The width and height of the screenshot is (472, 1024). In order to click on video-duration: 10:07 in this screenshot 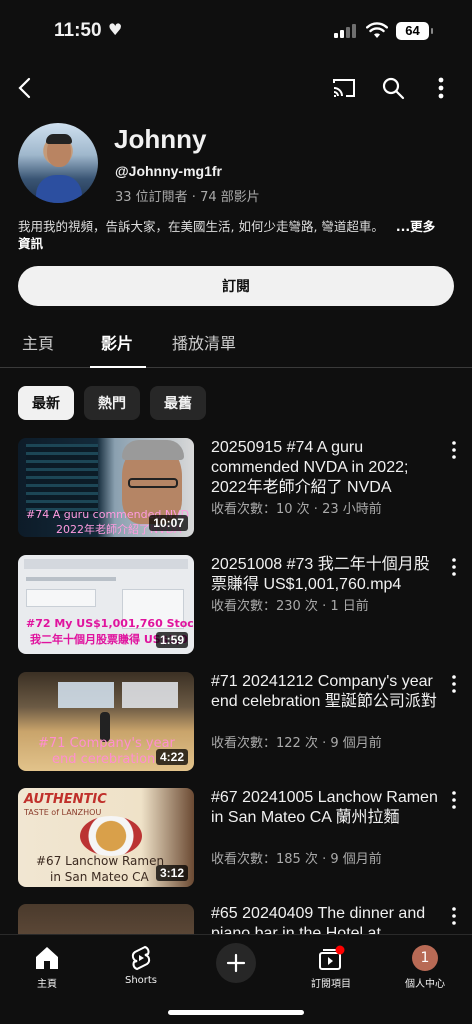, I will do `click(168, 523)`.